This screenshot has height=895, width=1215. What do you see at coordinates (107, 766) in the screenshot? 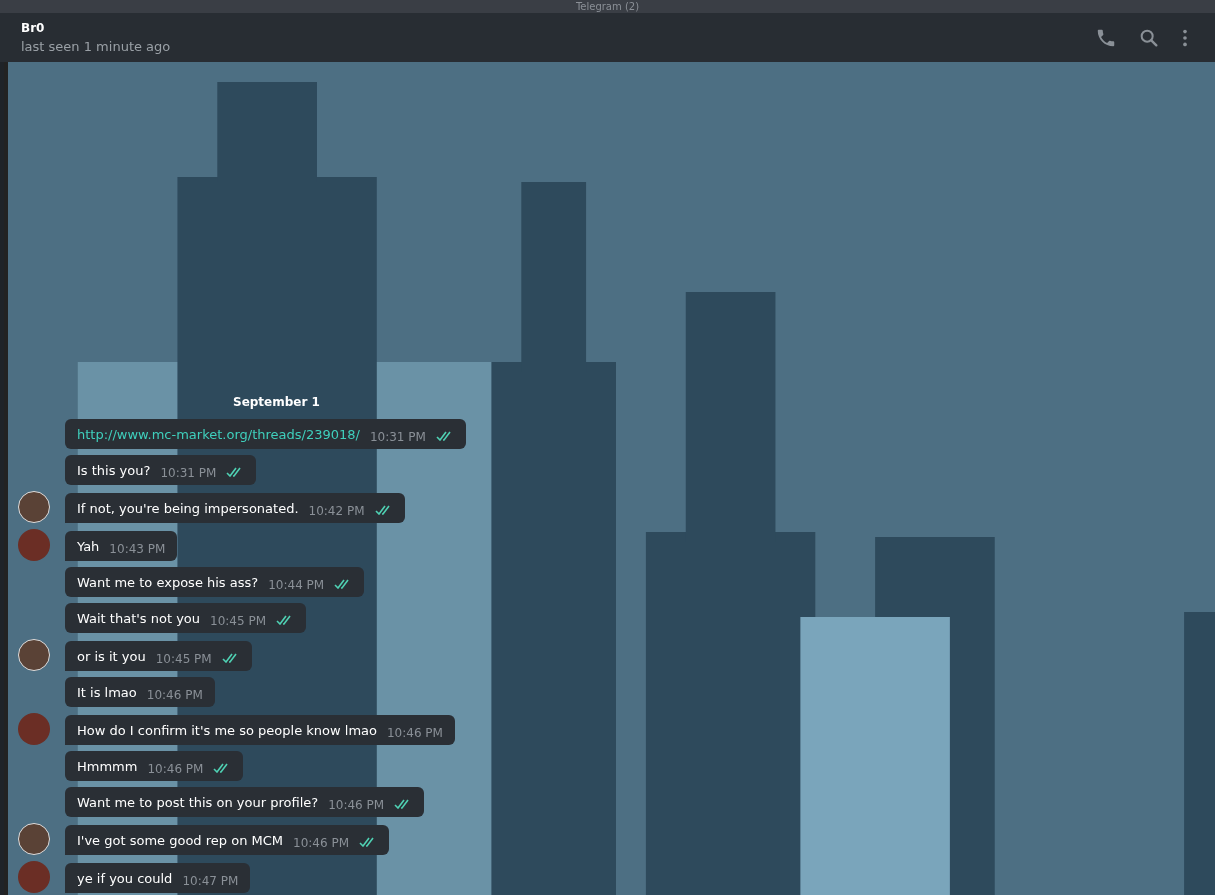
I see `message-text: Hmmmm` at bounding box center [107, 766].